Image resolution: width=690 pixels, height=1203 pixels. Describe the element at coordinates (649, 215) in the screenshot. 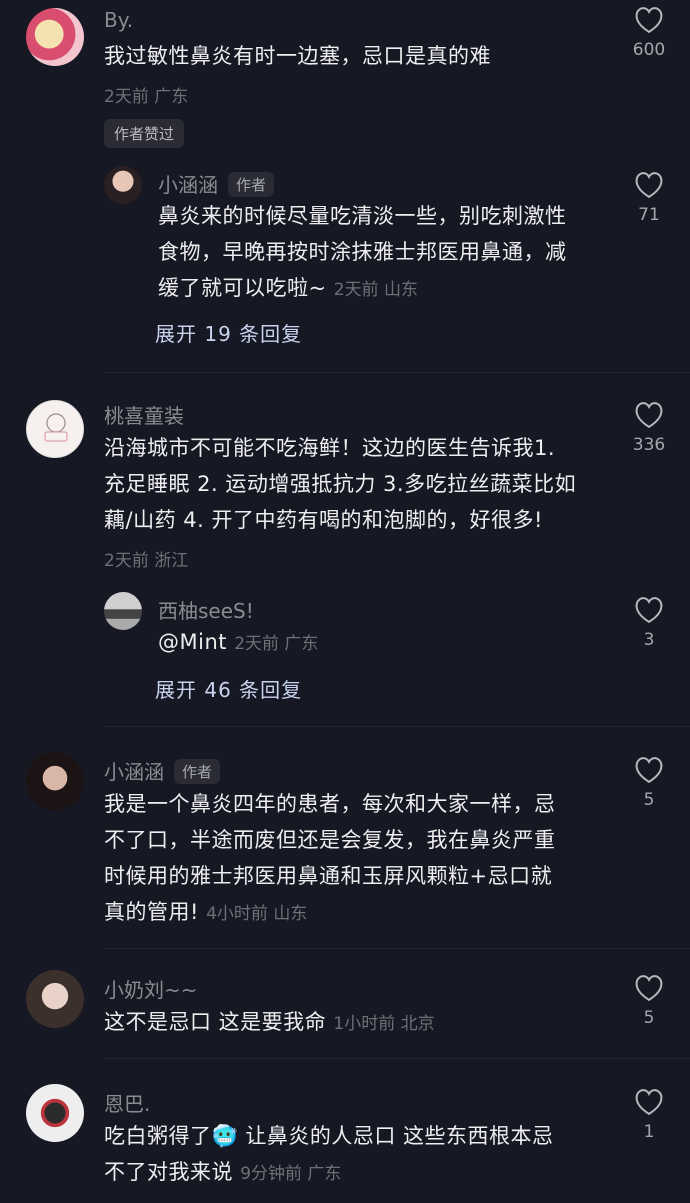

I see `like-count: 71` at that location.